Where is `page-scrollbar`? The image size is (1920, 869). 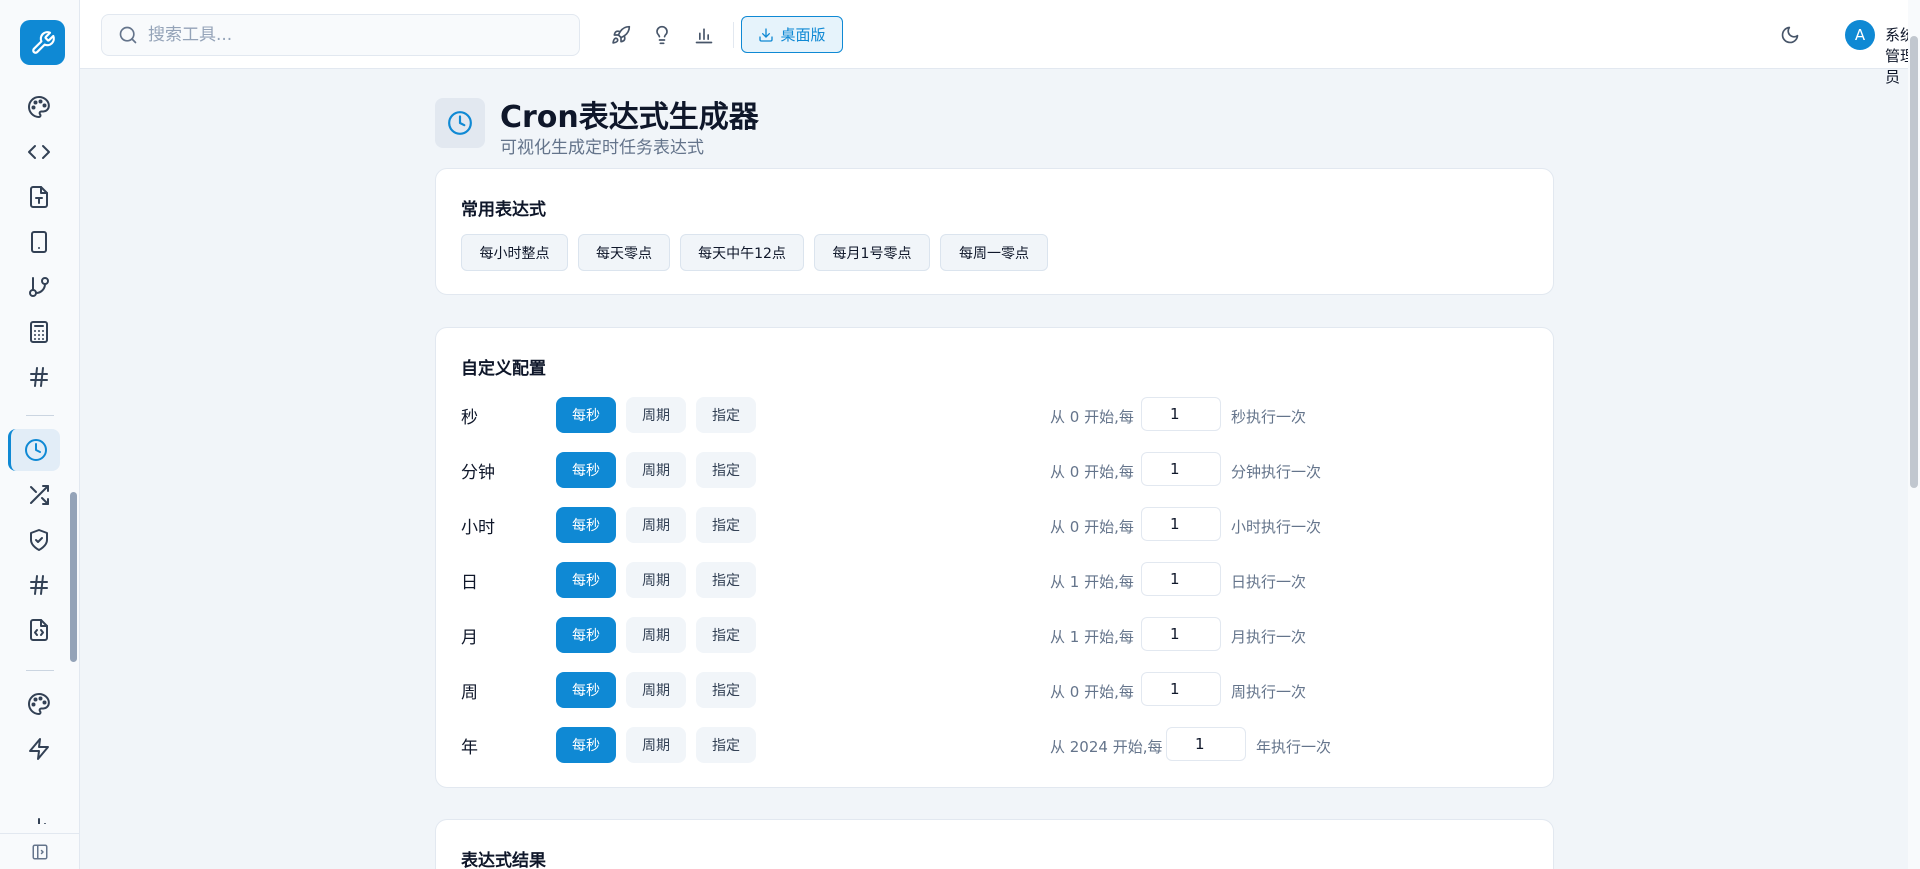
page-scrollbar is located at coordinates (1914, 262).